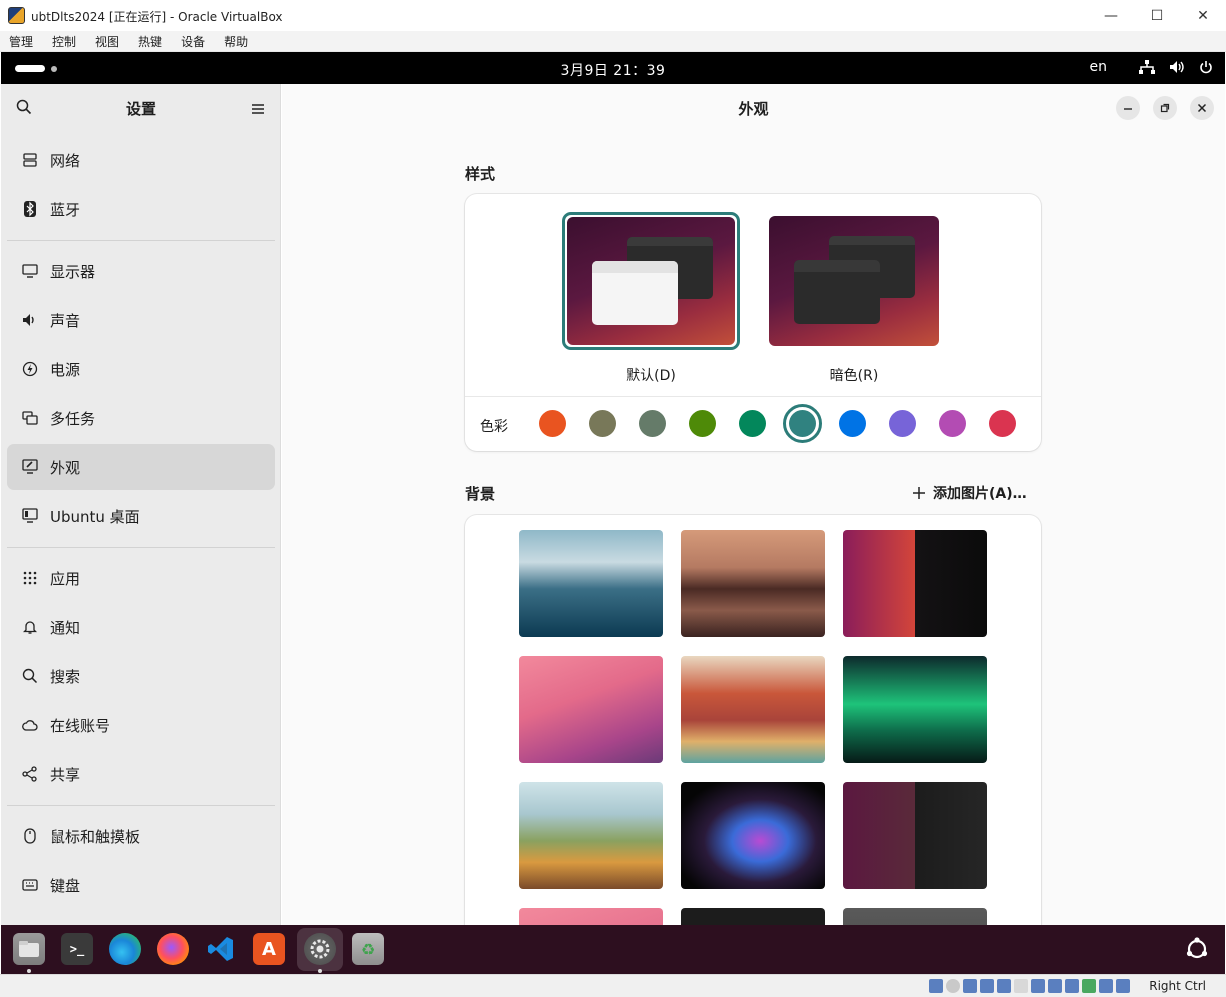 Image resolution: width=1226 pixels, height=997 pixels. What do you see at coordinates (65, 160) in the screenshot?
I see `sidebar-item-label: 网络` at bounding box center [65, 160].